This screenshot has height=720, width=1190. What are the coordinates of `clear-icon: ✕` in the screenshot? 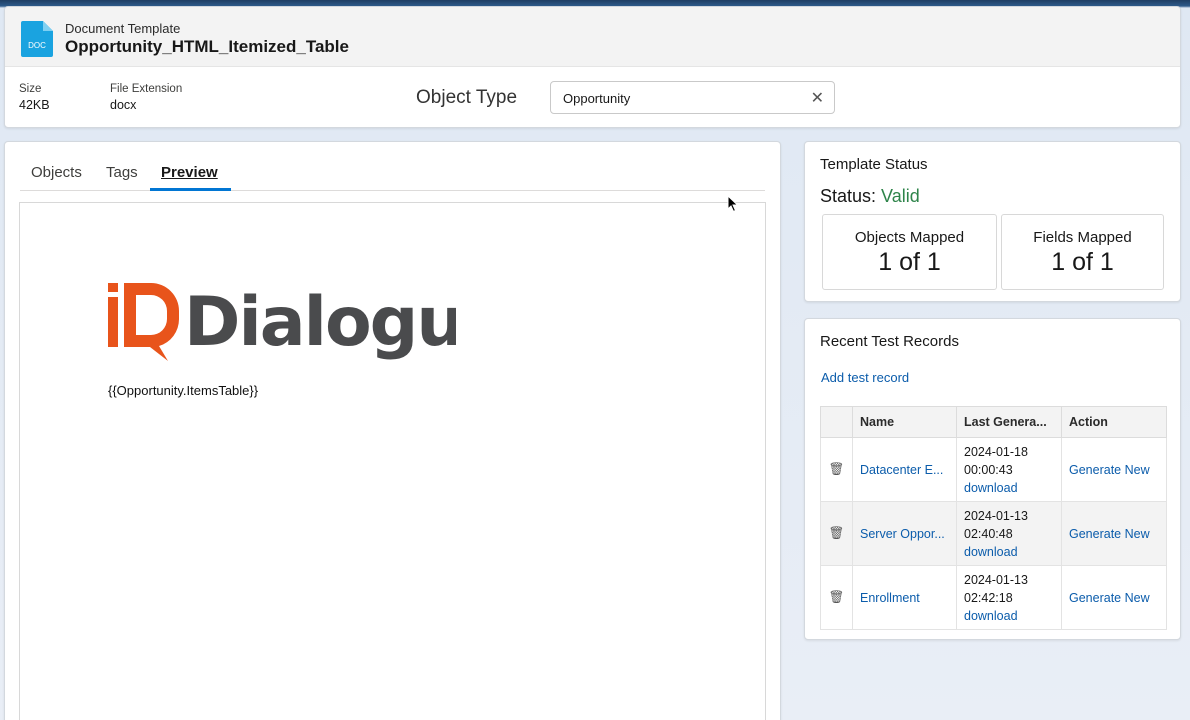 It's located at (817, 98).